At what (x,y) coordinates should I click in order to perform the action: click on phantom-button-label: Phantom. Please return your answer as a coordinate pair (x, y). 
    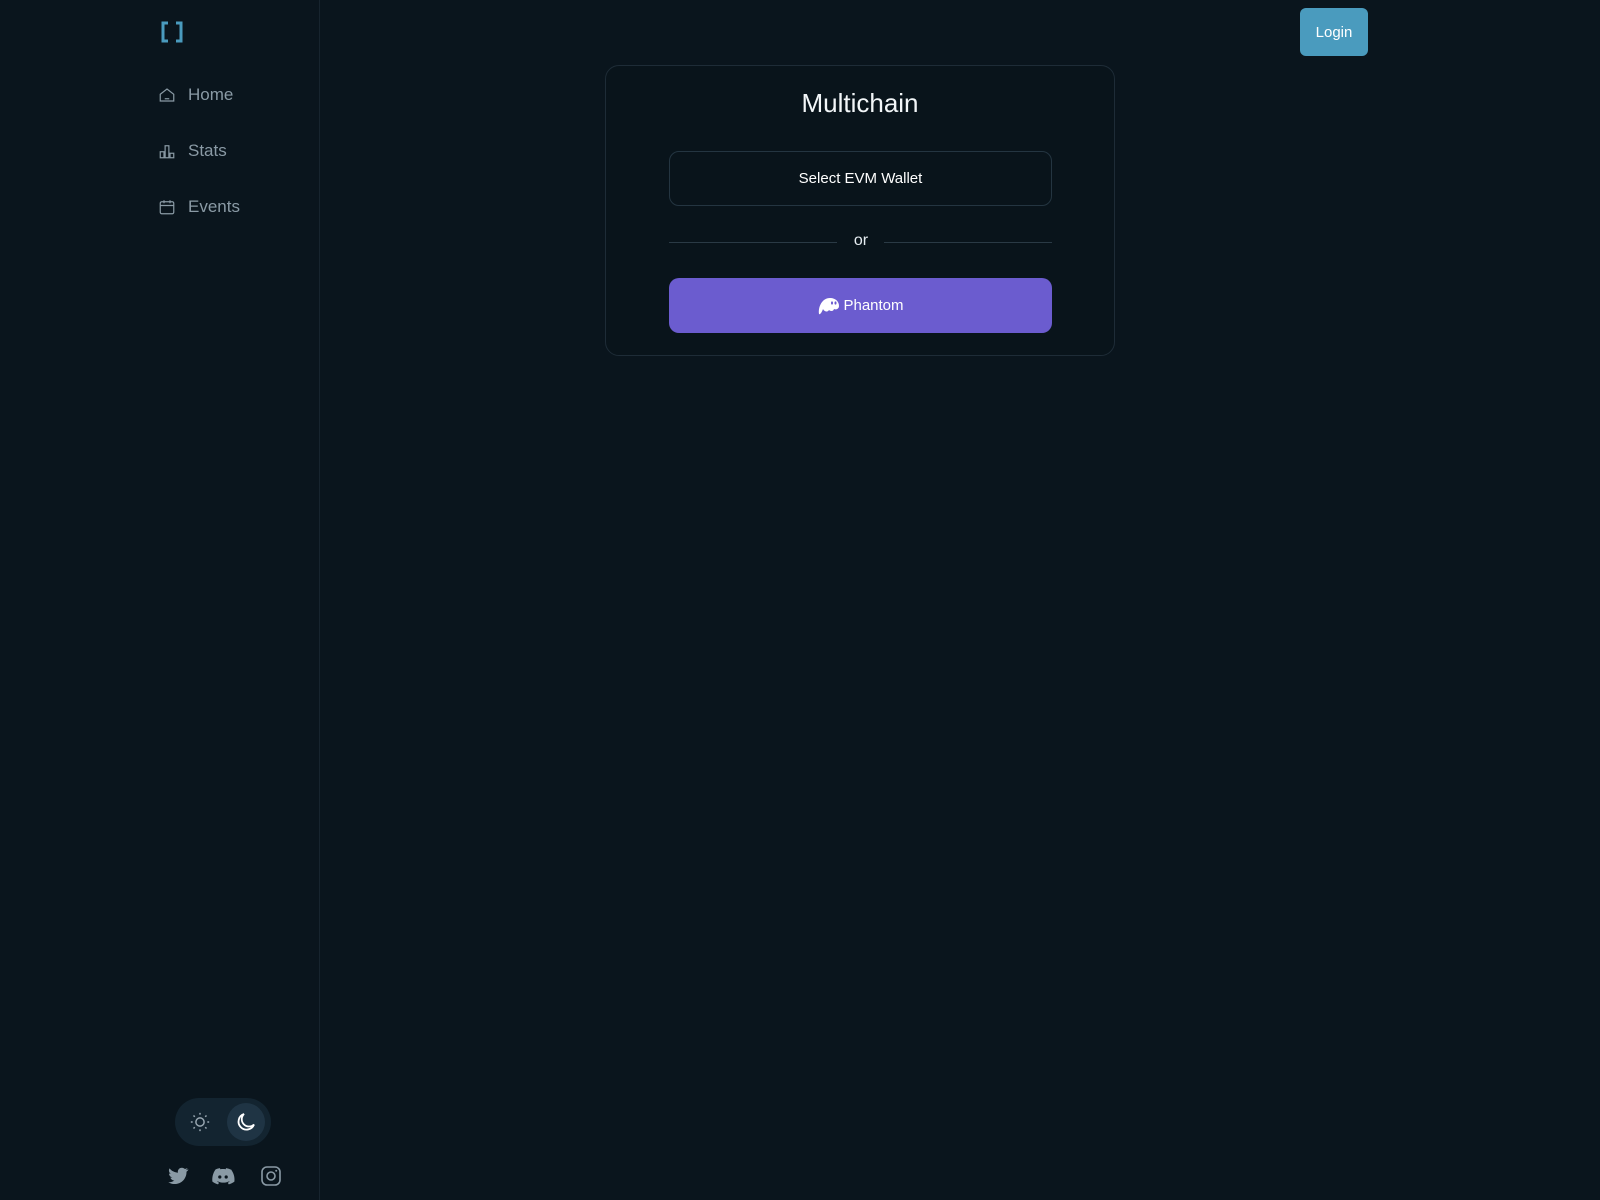
    Looking at the image, I should click on (873, 305).